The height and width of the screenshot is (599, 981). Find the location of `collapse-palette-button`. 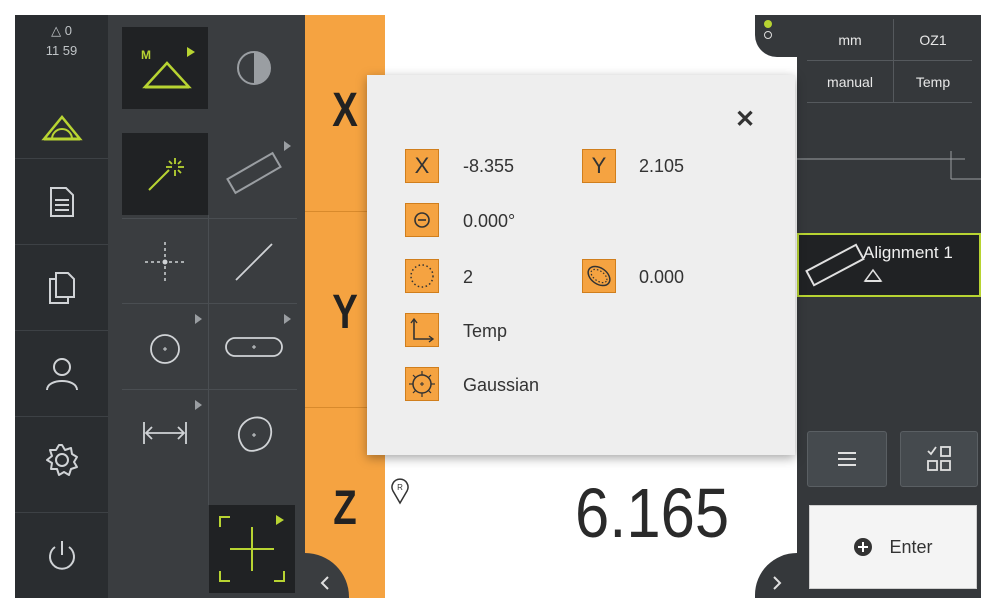

collapse-palette-button is located at coordinates (327, 575).